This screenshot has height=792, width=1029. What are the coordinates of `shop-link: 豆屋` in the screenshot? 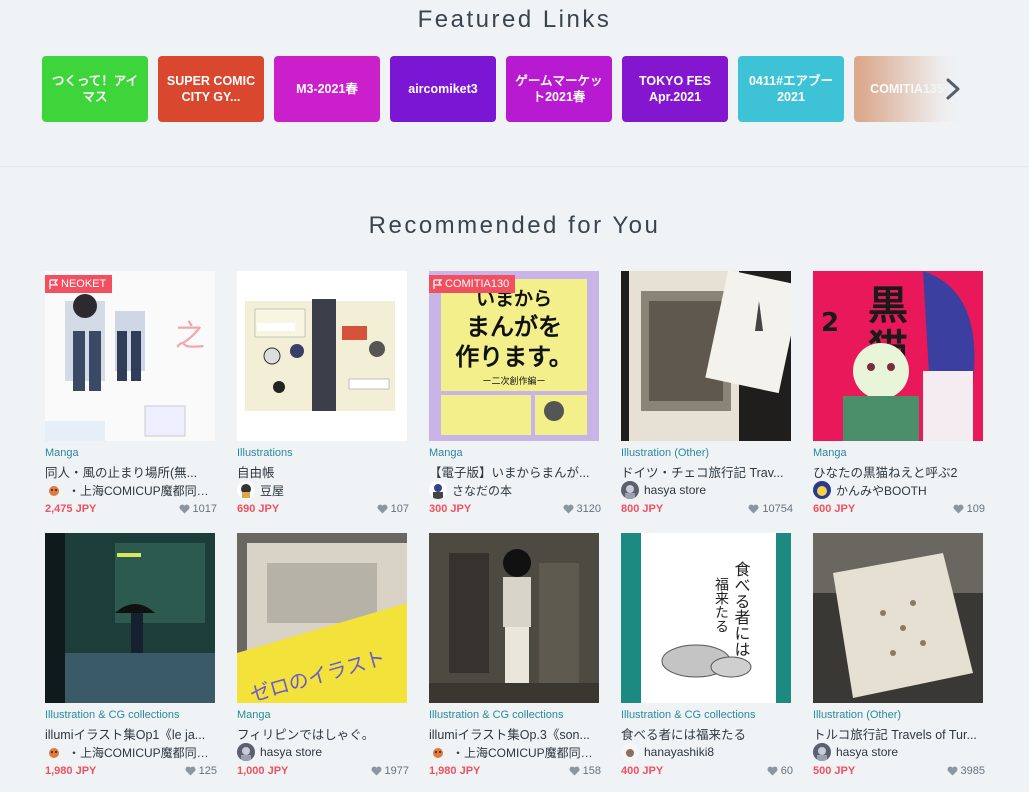 It's located at (322, 490).